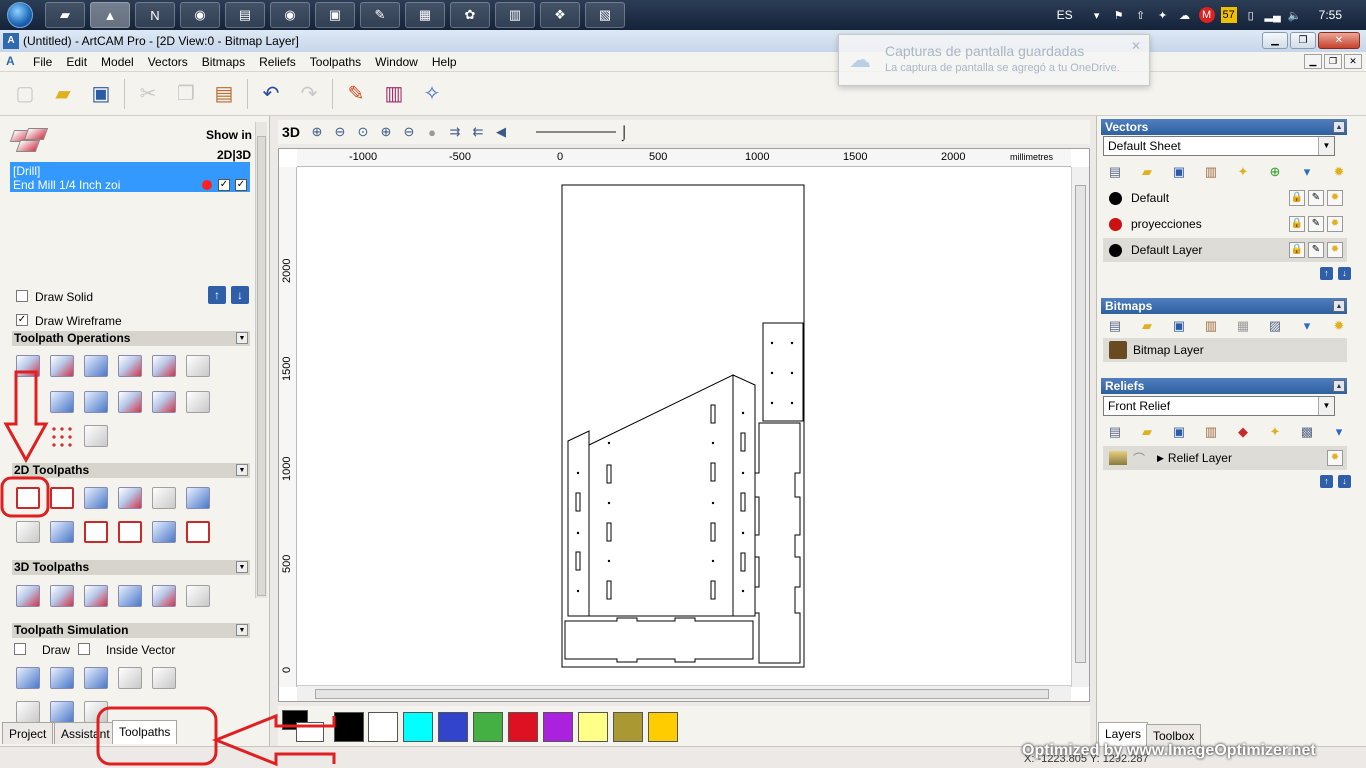 The image size is (1366, 768). What do you see at coordinates (335, 15) in the screenshot?
I see `taskbar-app-reader: ▣` at bounding box center [335, 15].